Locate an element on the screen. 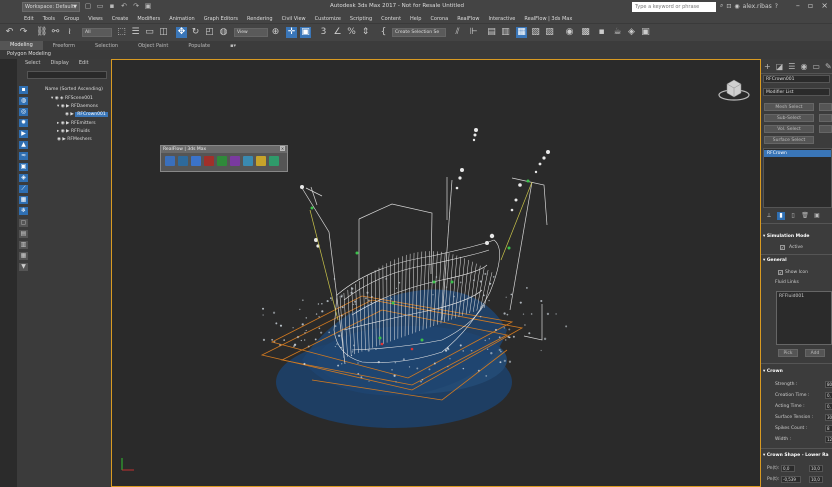 This screenshot has width=832, height=487. rf-crown-icon is located at coordinates (222, 161).